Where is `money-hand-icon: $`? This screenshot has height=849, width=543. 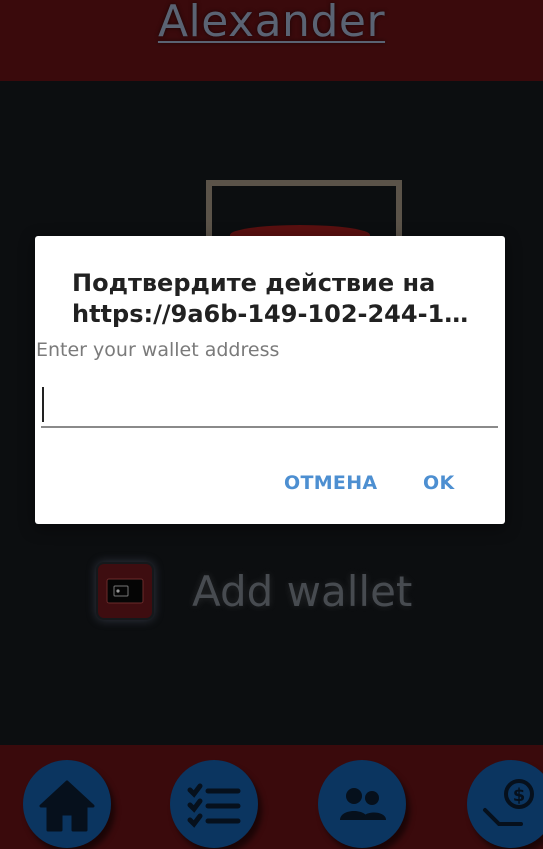
money-hand-icon: $ is located at coordinates (508, 802).